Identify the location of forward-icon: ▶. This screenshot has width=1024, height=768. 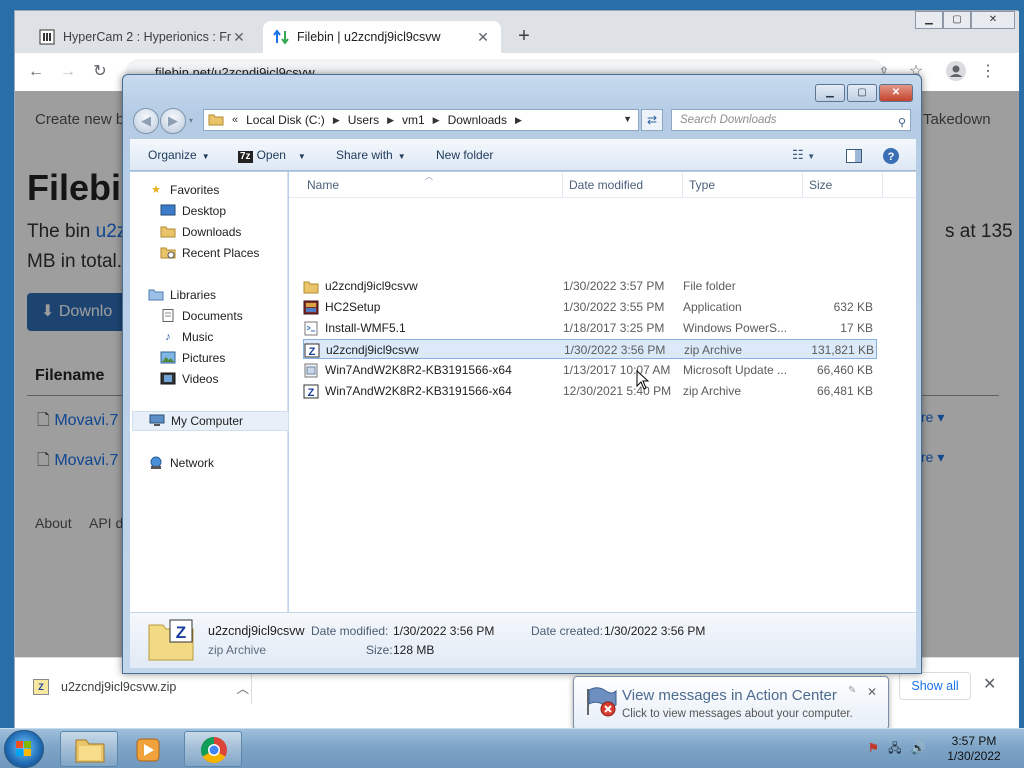
(173, 121).